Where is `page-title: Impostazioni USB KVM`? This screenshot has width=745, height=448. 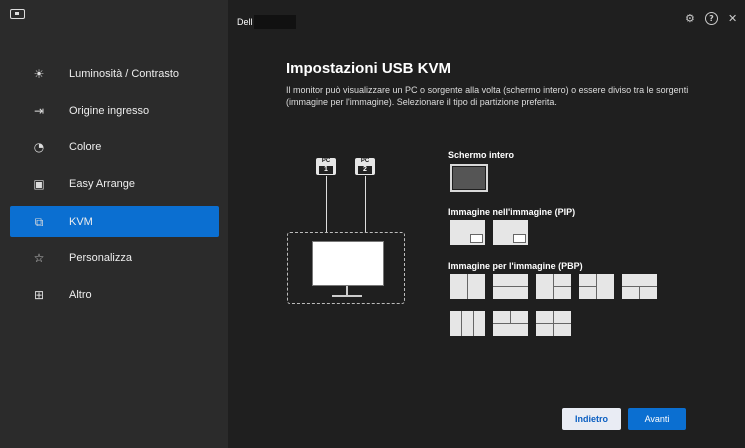
page-title: Impostazioni USB KVM is located at coordinates (369, 68).